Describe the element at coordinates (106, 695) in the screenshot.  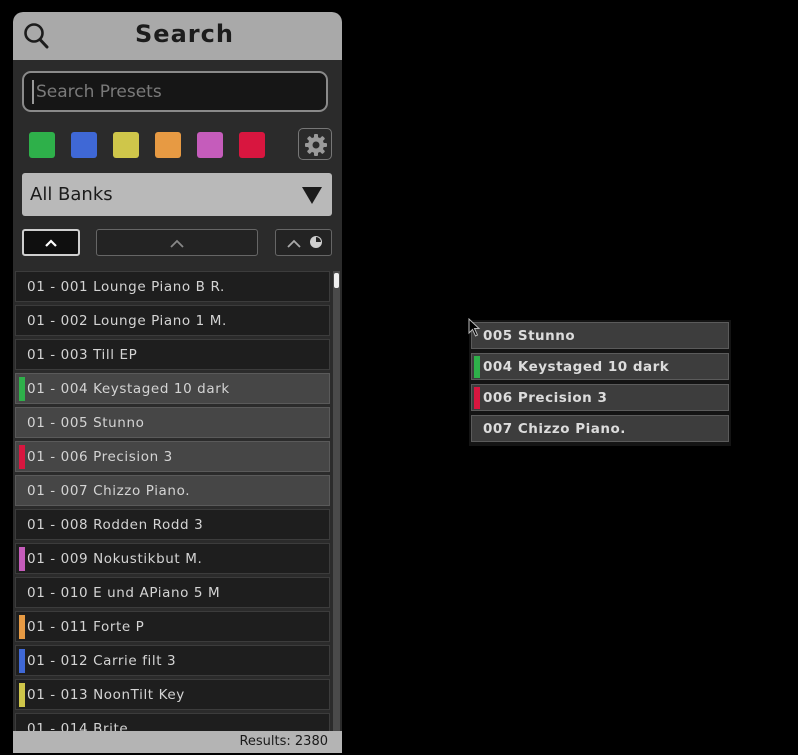
I see `preset-name: 01 - 013 NoonTilt Key` at that location.